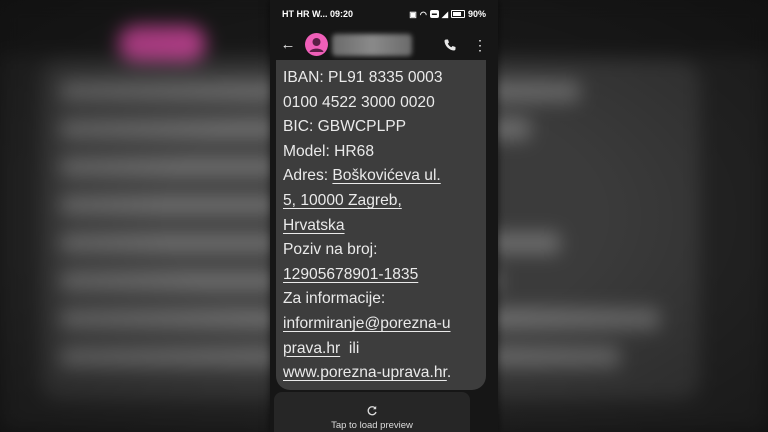 The image size is (768, 432). I want to click on address-line: 5, 10000 Zagreb,, so click(383, 201).